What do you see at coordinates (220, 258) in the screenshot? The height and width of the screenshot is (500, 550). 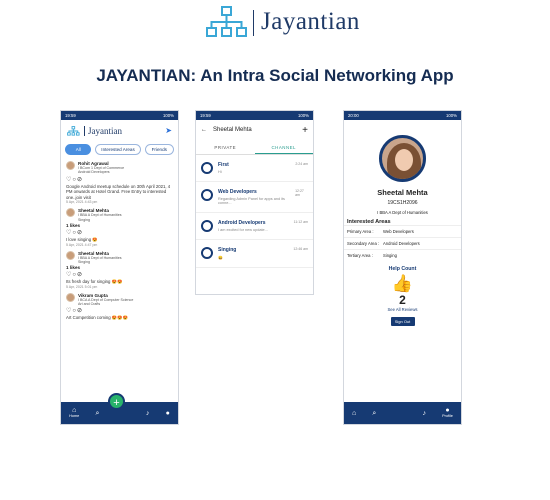 I see `channel-message: 😀` at bounding box center [220, 258].